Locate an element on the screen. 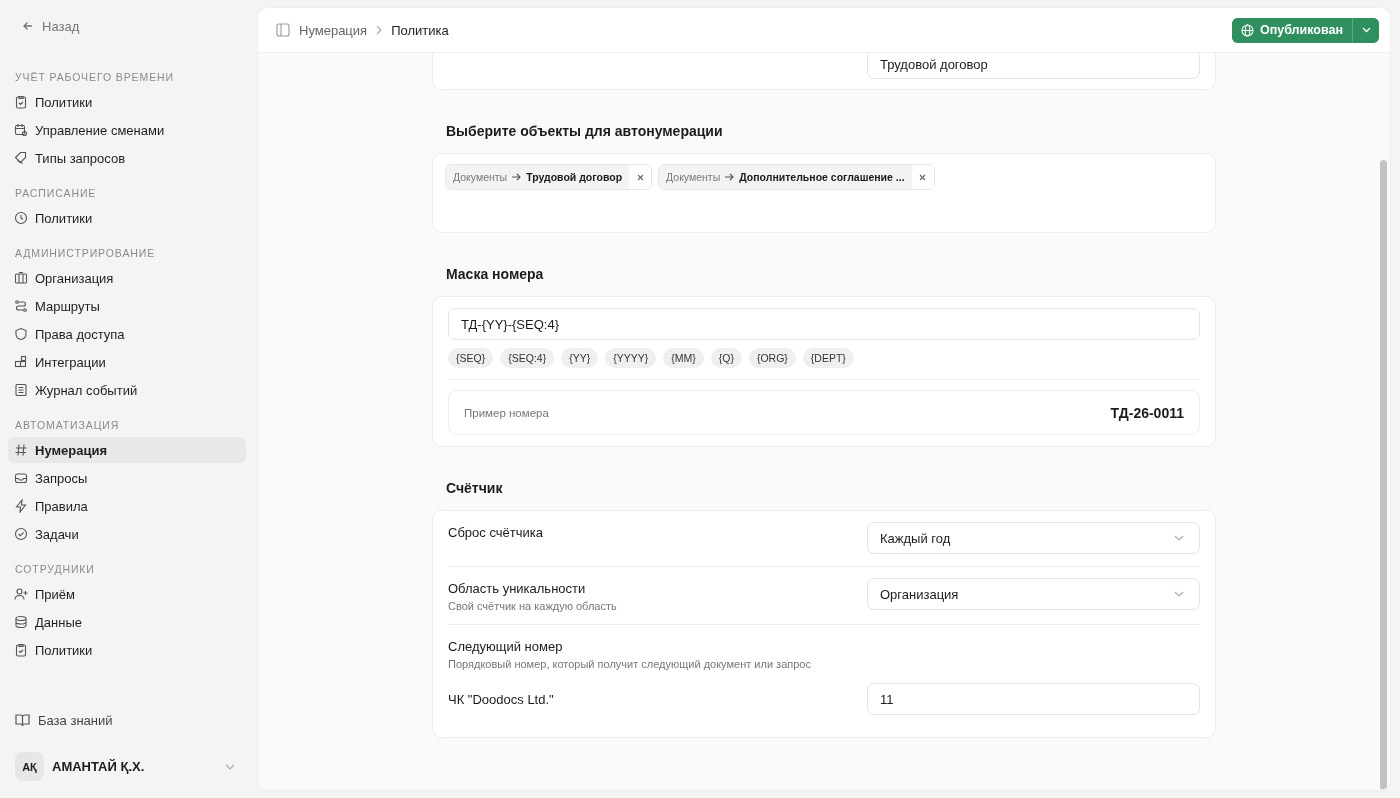  sidebar-item: Правила is located at coordinates (127, 506).